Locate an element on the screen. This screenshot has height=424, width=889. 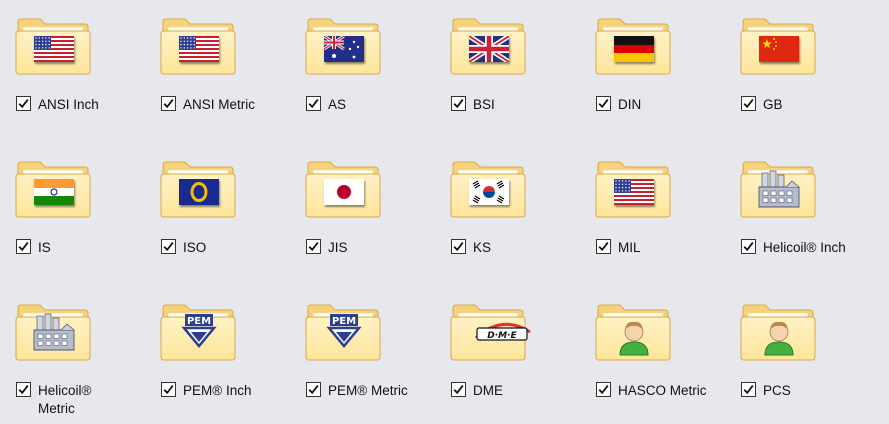
folder-item-hasco-metric: HASCO Metric is located at coordinates (652, 351).